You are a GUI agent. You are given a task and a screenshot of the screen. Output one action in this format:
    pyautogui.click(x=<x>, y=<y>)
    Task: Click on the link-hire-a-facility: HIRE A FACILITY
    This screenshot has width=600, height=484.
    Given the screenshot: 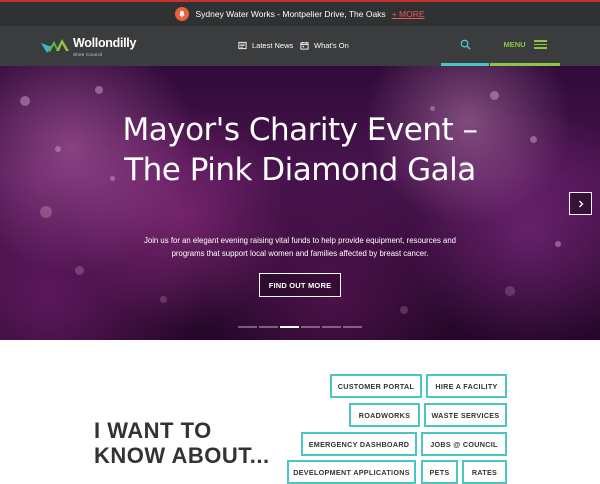 What is the action you would take?
    pyautogui.click(x=466, y=386)
    